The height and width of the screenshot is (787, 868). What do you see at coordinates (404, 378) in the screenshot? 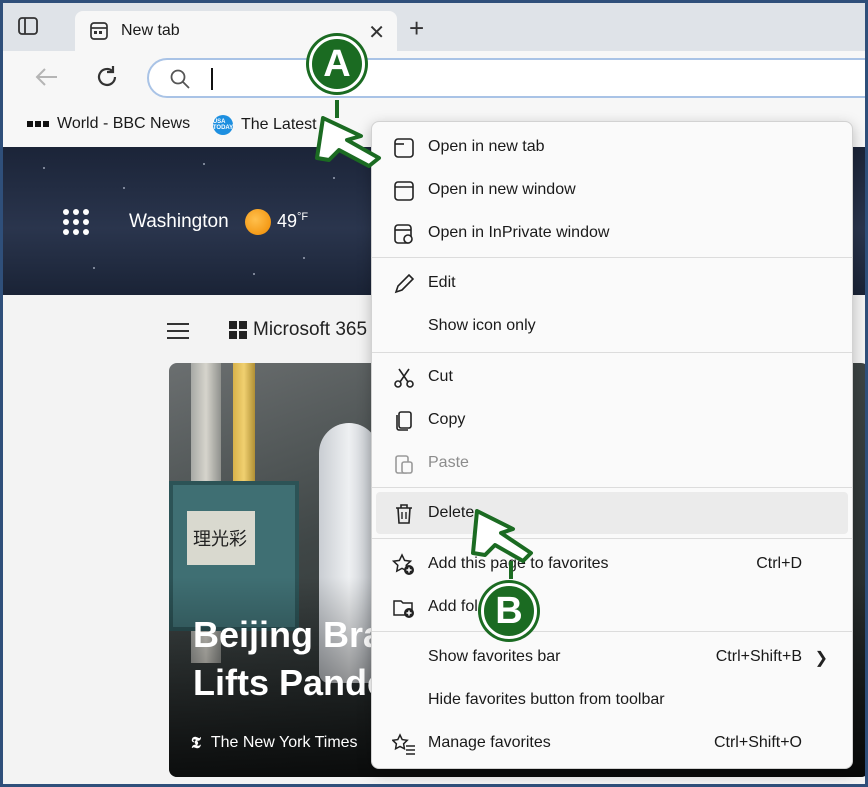
I see `scissors-icon` at bounding box center [404, 378].